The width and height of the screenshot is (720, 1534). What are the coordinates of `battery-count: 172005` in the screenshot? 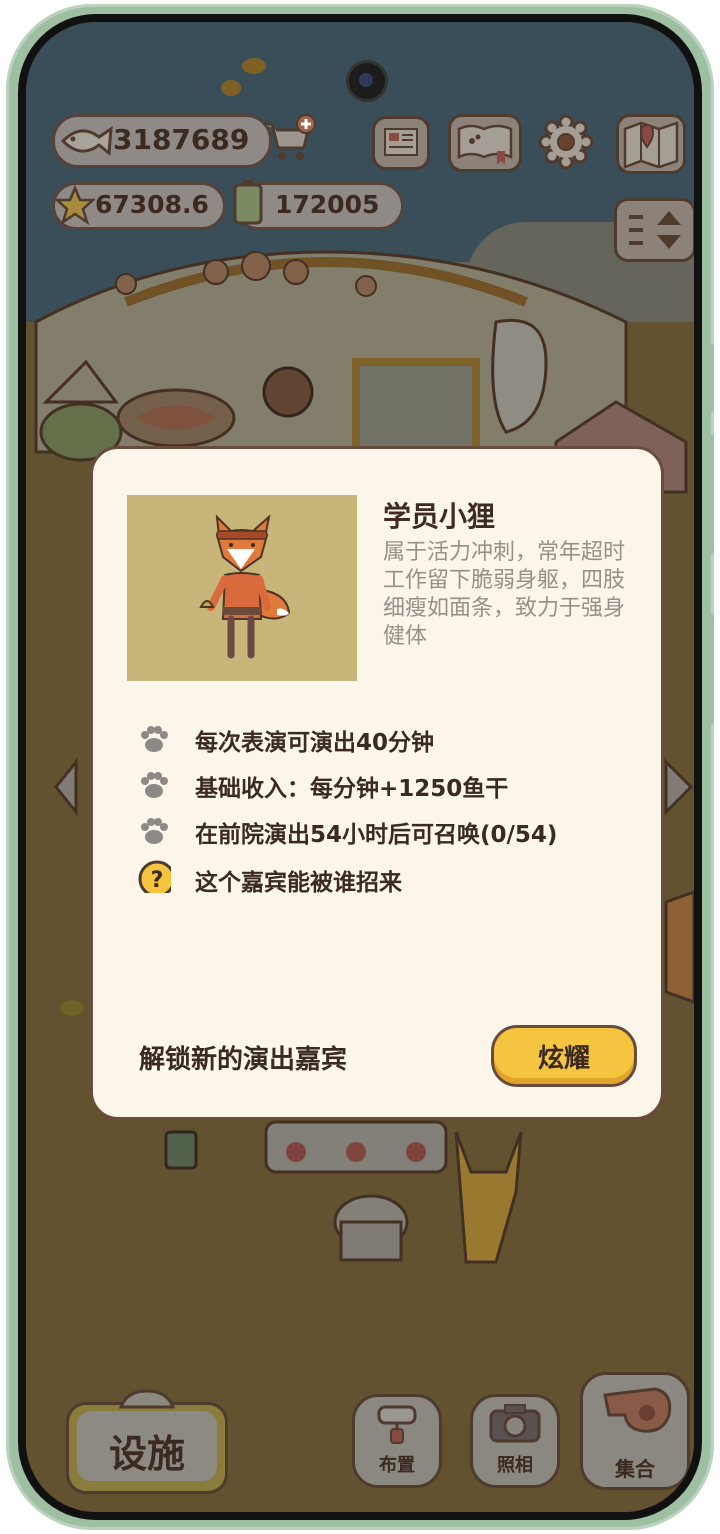 It's located at (327, 204).